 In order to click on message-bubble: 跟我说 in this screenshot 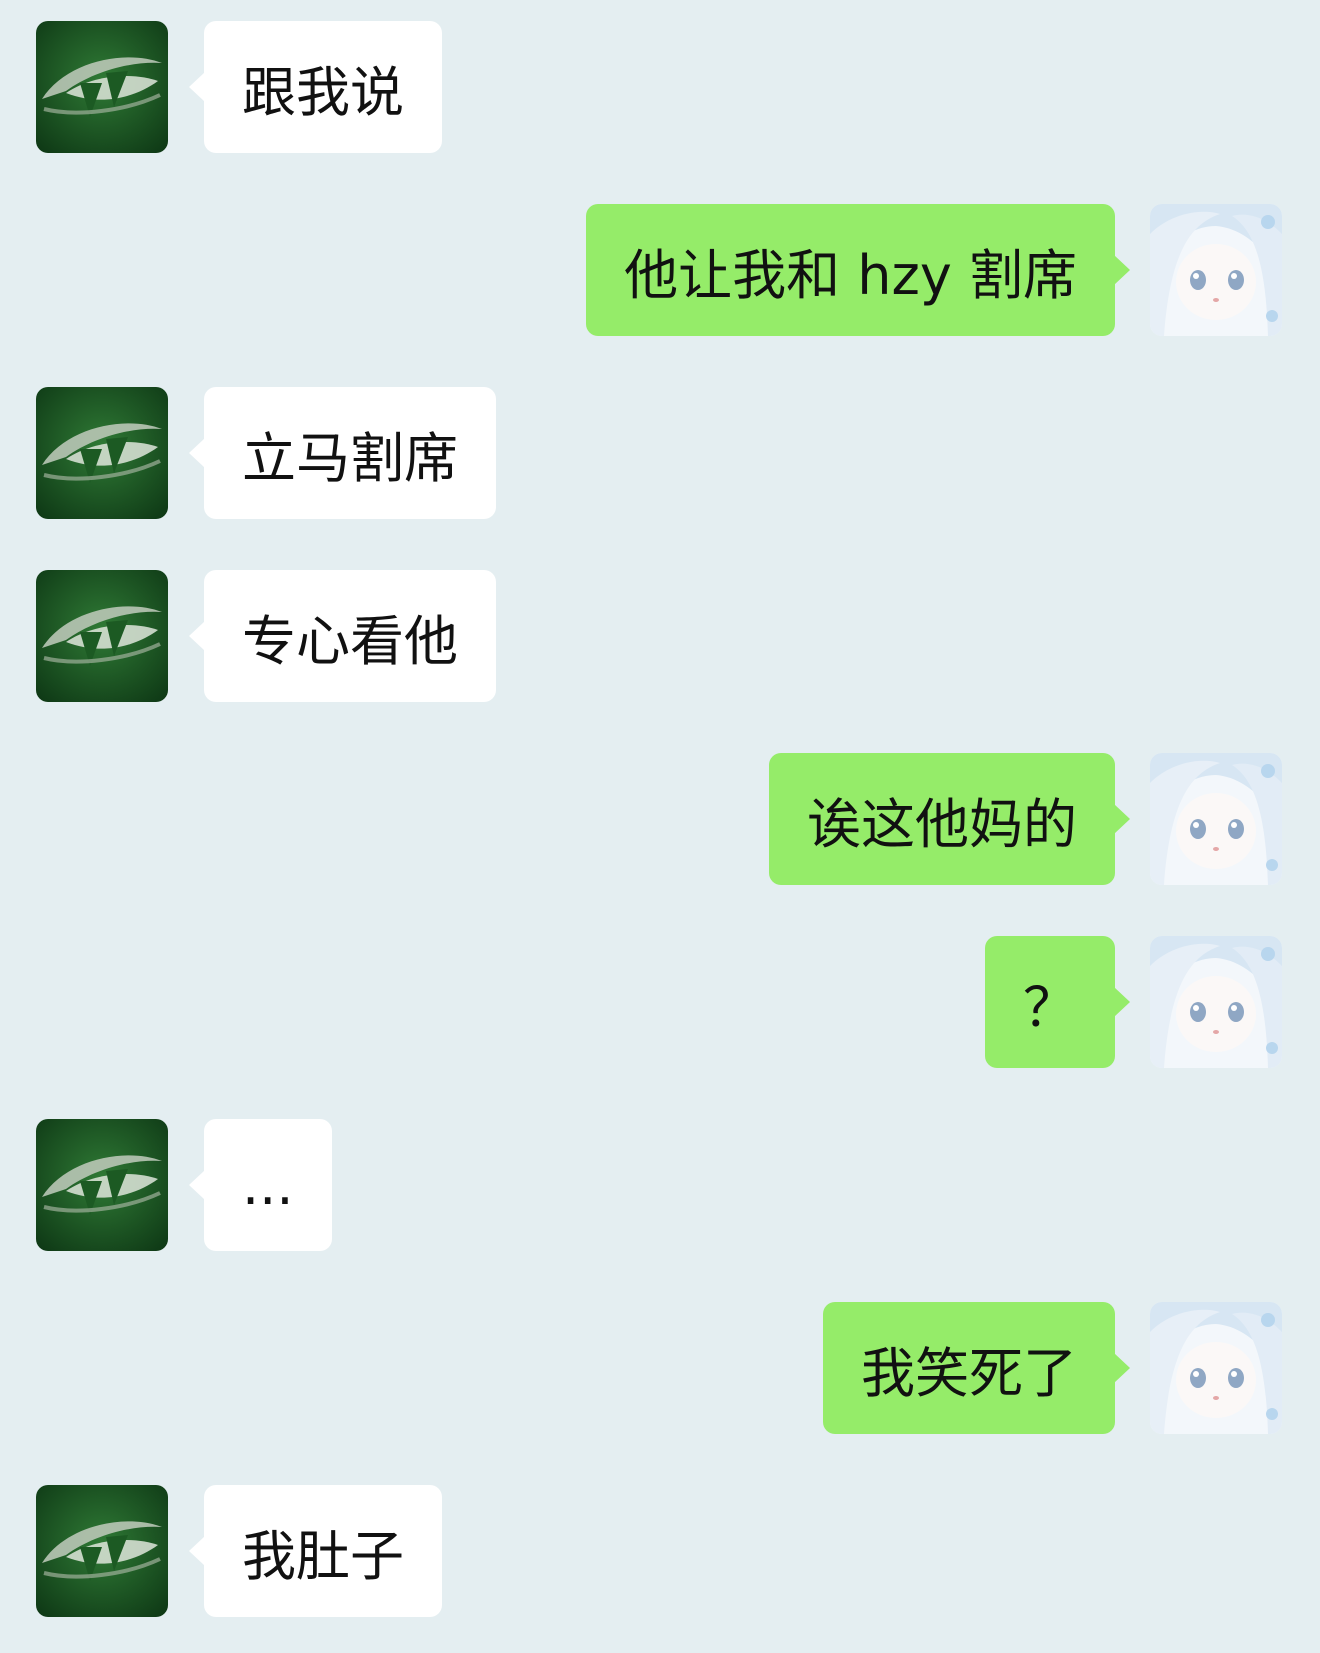, I will do `click(315, 87)`.